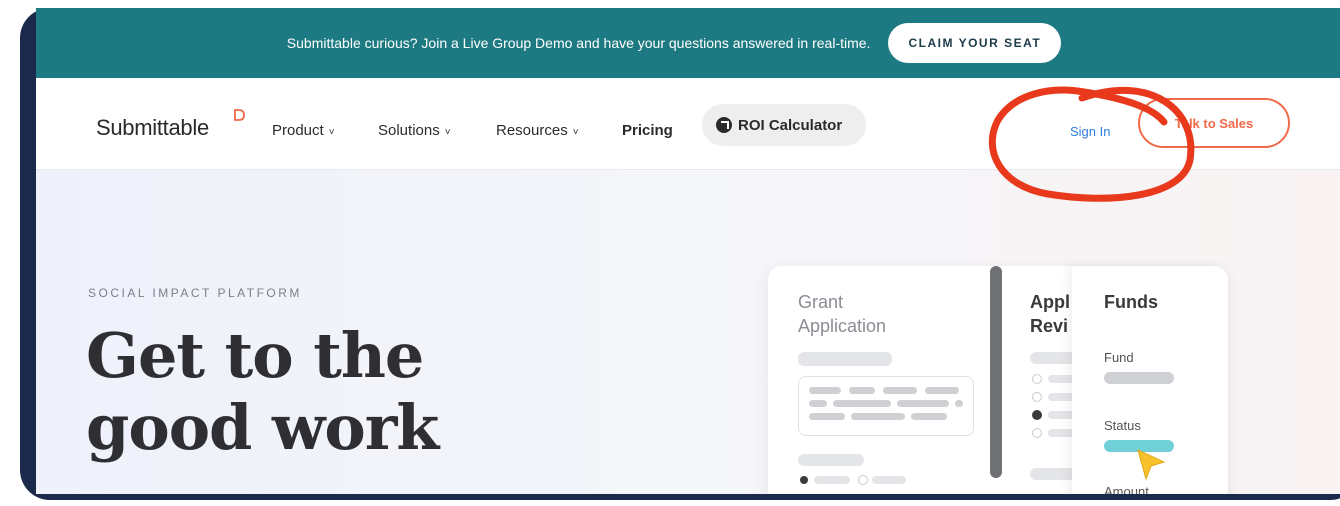 The image size is (1340, 506). I want to click on status-label: Status, so click(1122, 425).